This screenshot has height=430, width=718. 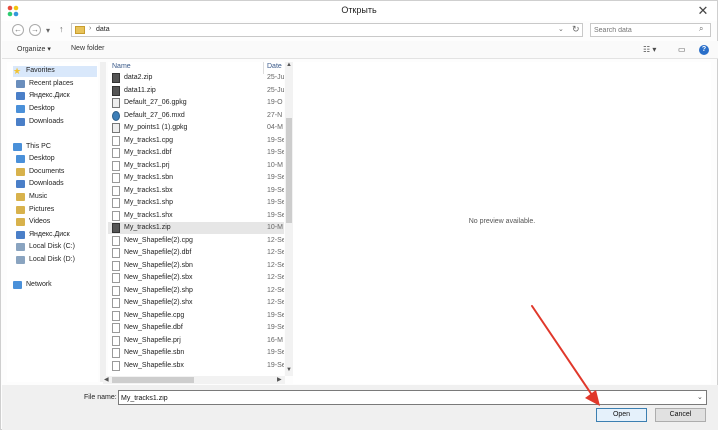 I want to click on file-row: My_tracks1.shp 19-Se, so click(x=196, y=203).